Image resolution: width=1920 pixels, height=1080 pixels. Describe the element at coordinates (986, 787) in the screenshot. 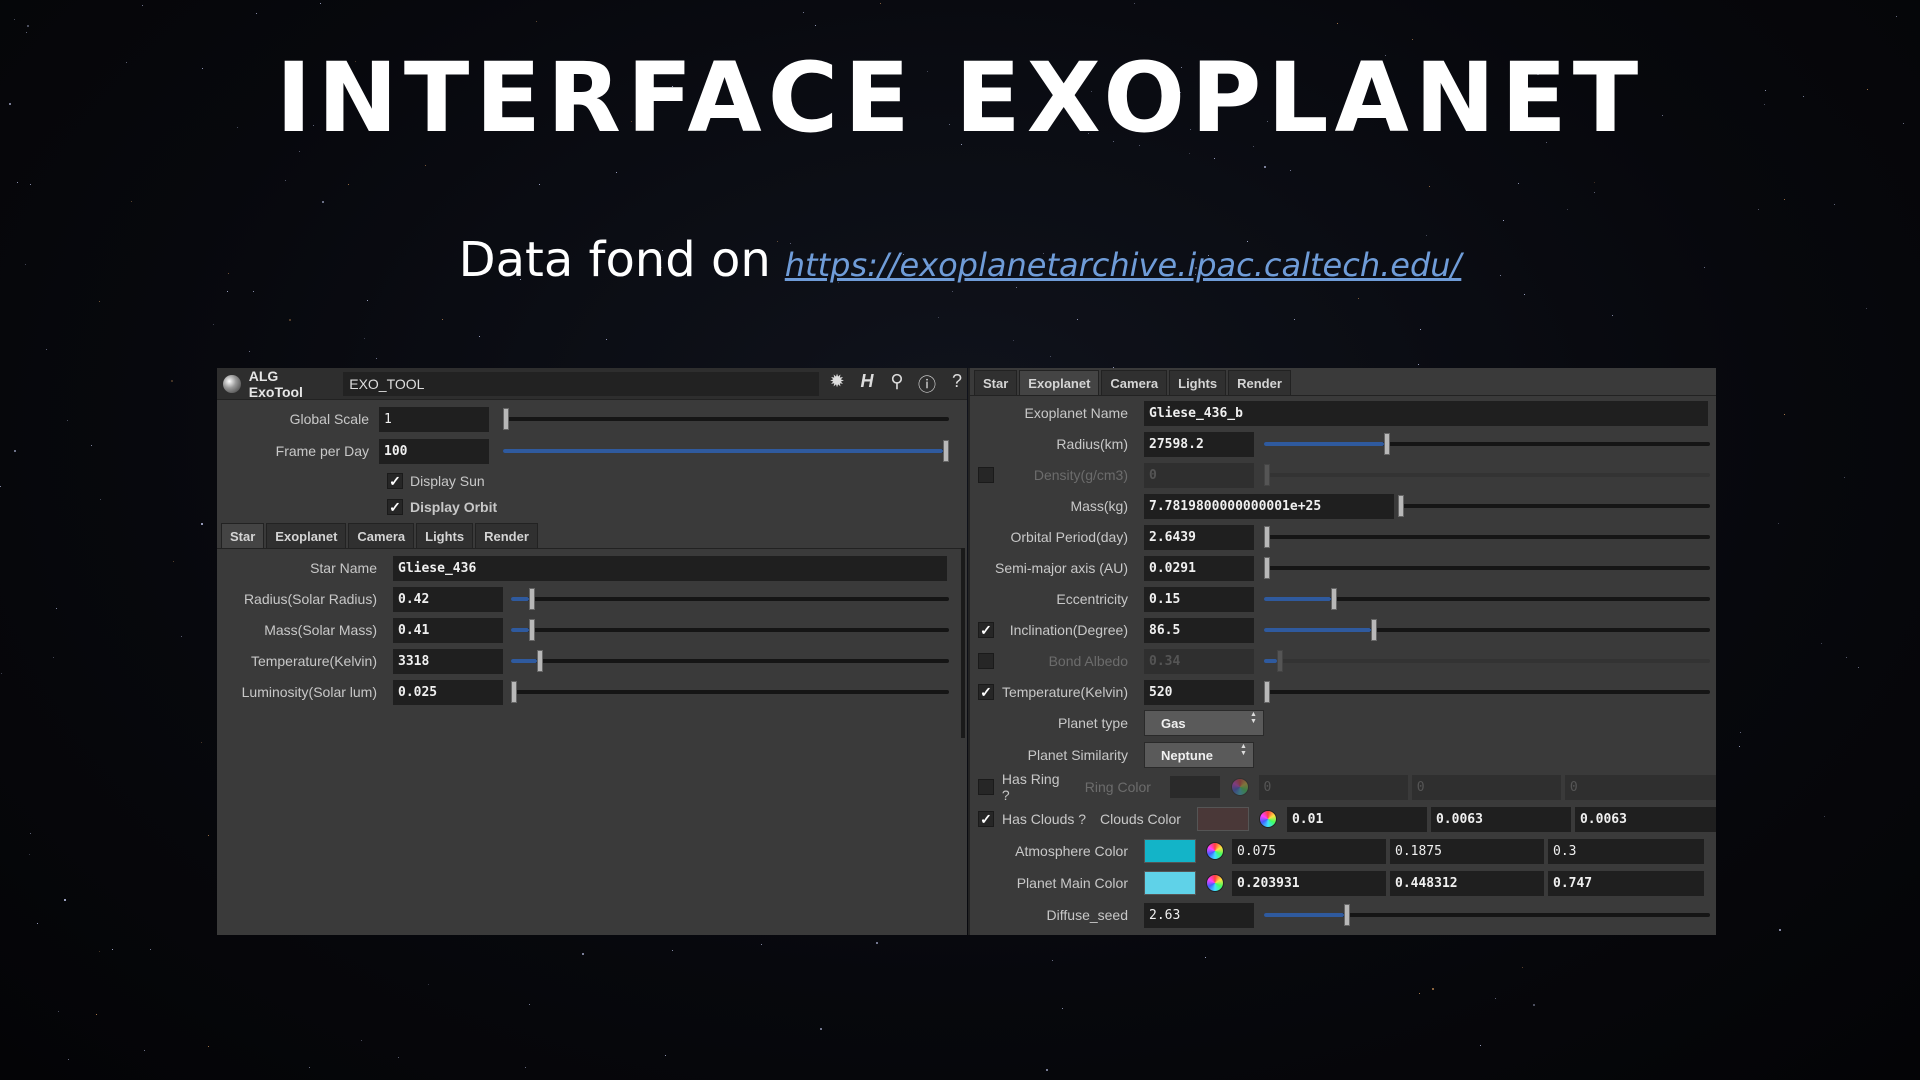

I see `has-ring-checkbox: ✓` at that location.